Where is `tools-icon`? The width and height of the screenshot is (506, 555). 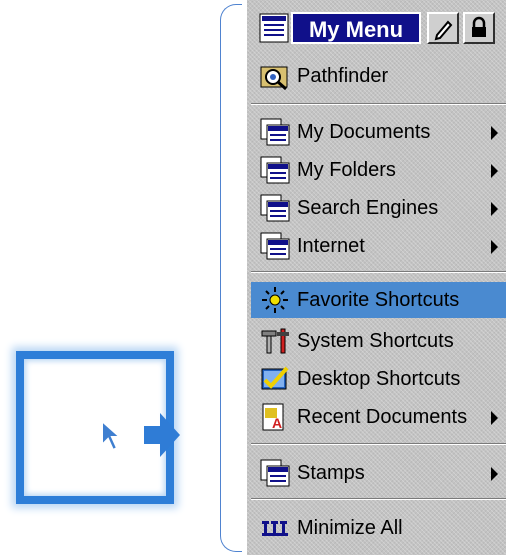
tools-icon is located at coordinates (275, 341).